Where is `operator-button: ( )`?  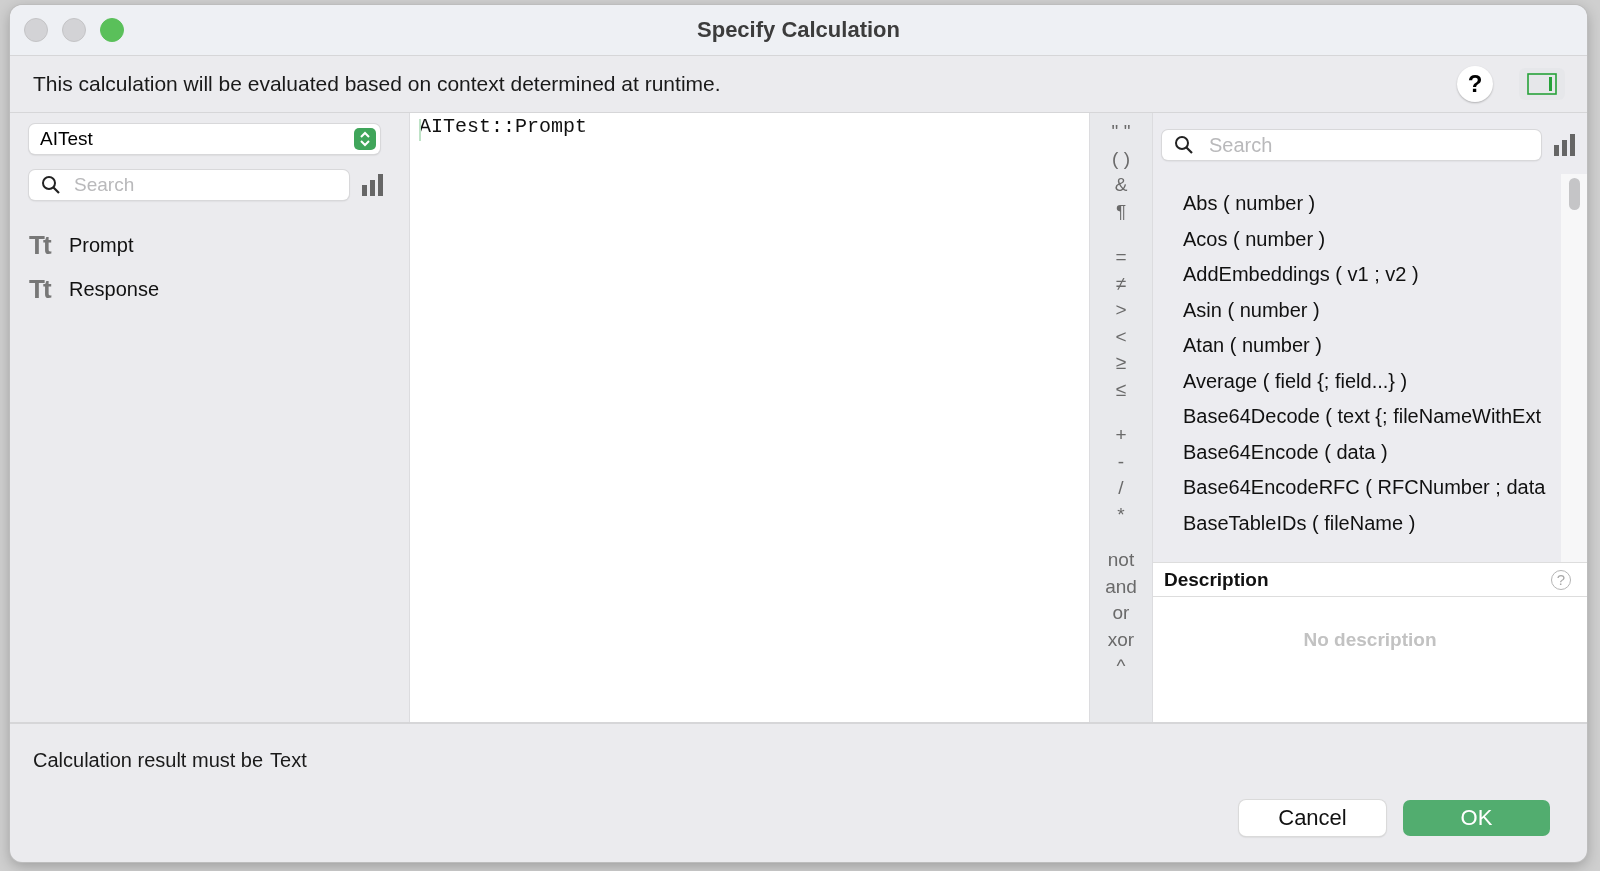 operator-button: ( ) is located at coordinates (1121, 158).